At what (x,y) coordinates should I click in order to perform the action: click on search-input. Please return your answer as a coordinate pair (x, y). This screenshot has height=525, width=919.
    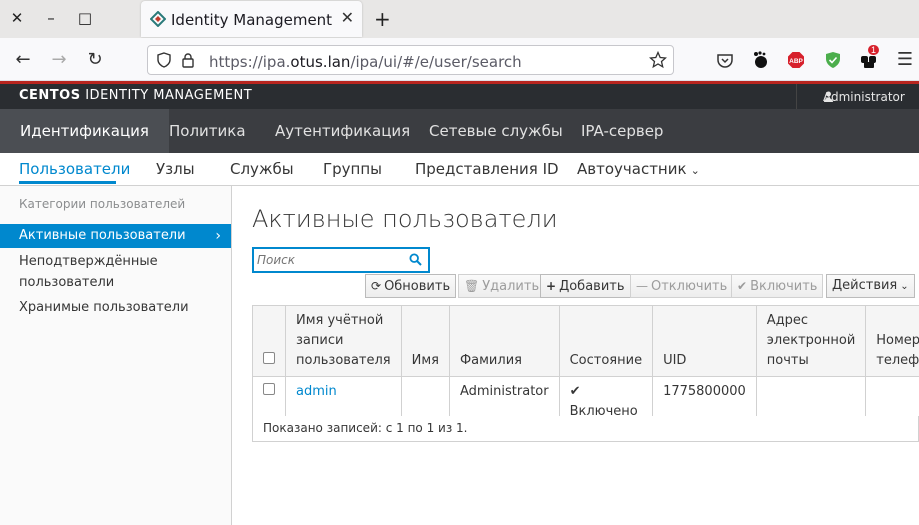
    Looking at the image, I should click on (332, 260).